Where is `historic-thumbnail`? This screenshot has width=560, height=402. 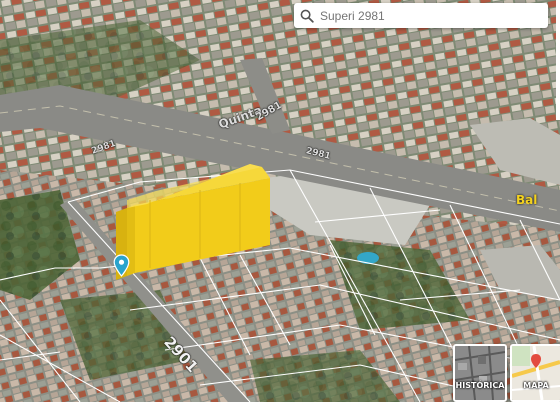 historic-thumbnail is located at coordinates (480, 373).